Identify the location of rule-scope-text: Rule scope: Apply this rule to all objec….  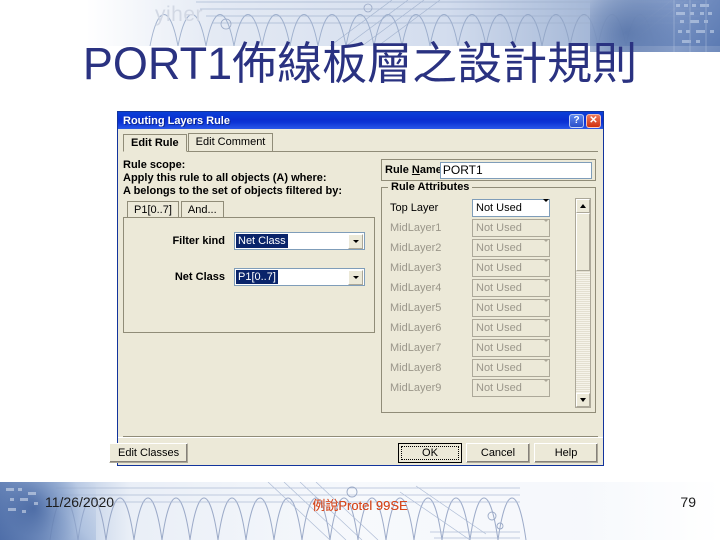
(249, 178).